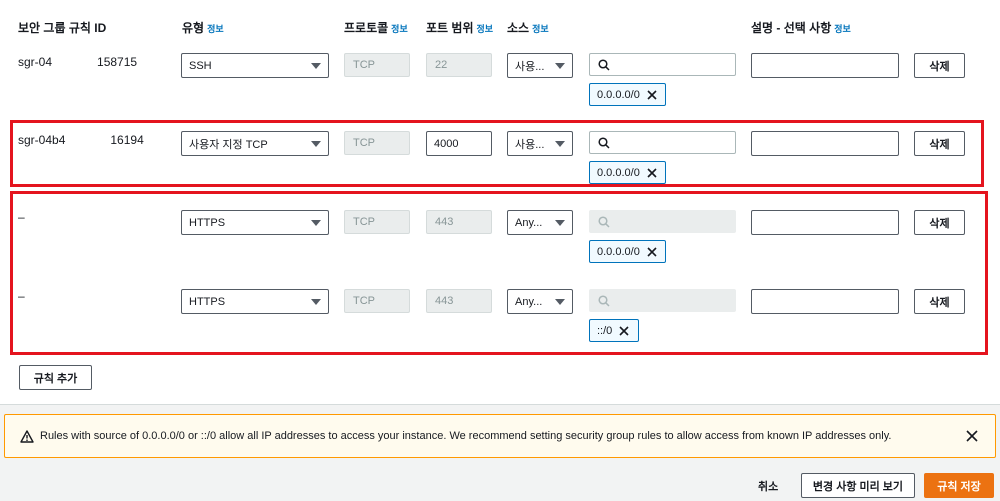 Image resolution: width=1000 pixels, height=501 pixels. Describe the element at coordinates (55, 377) in the screenshot. I see `add-rule-button: 규칙 추가` at that location.